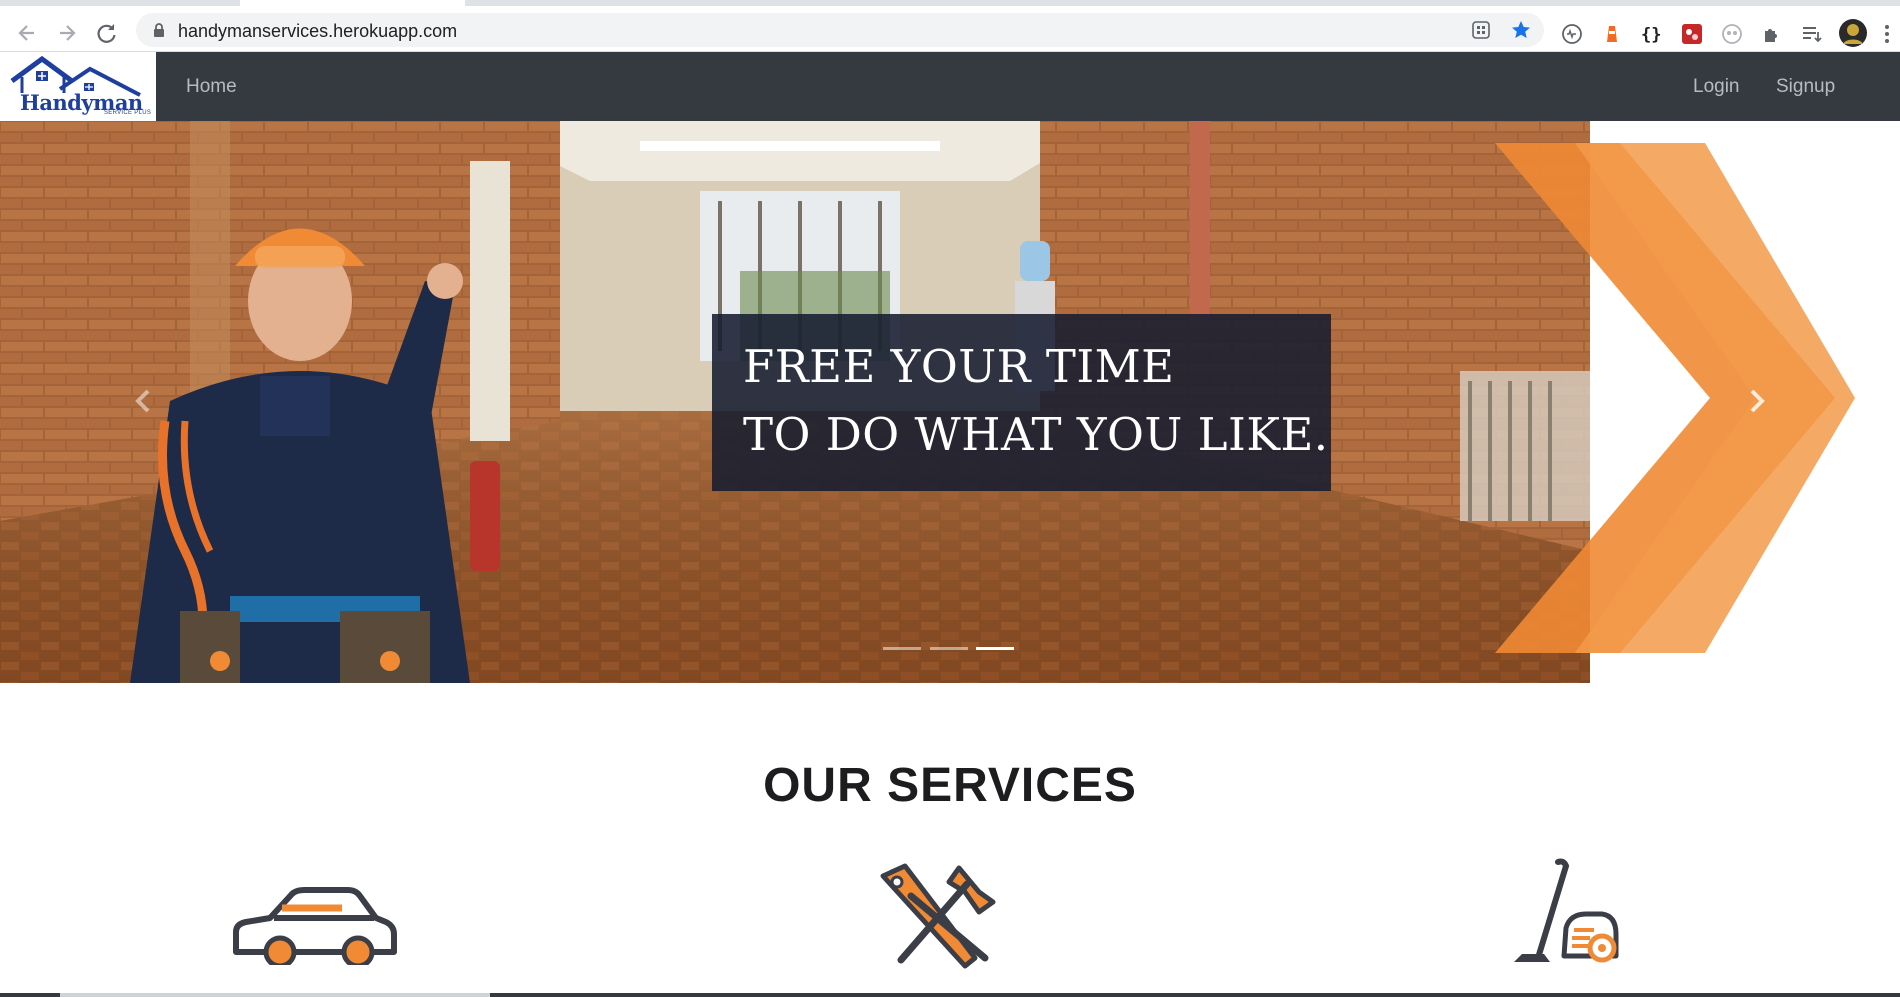  I want to click on chevron-left-icon, so click(142, 401).